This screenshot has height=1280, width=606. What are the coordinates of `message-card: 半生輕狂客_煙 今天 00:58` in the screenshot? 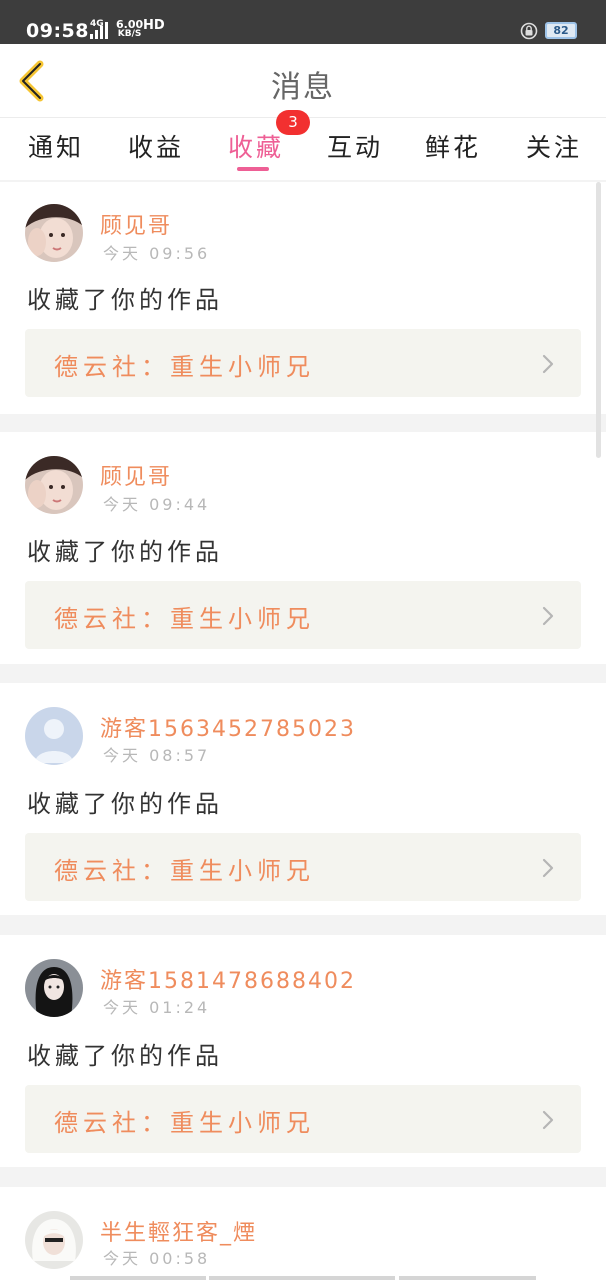 It's located at (303, 1233).